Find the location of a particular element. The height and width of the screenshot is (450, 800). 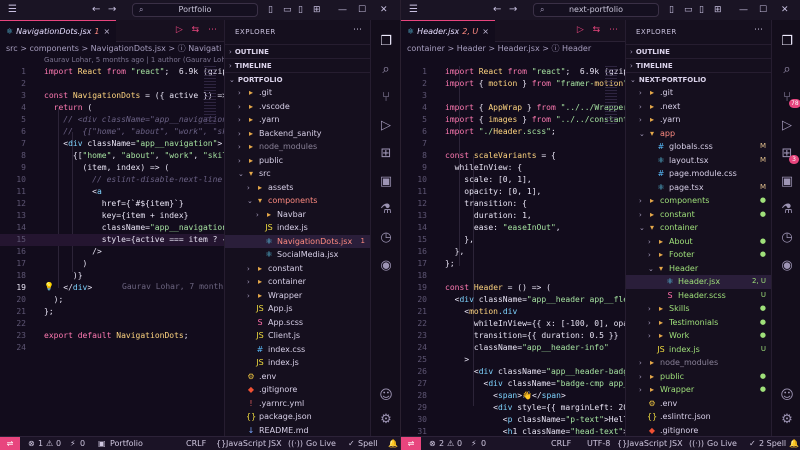

code-line: 12 transition: { is located at coordinates (513, 204).